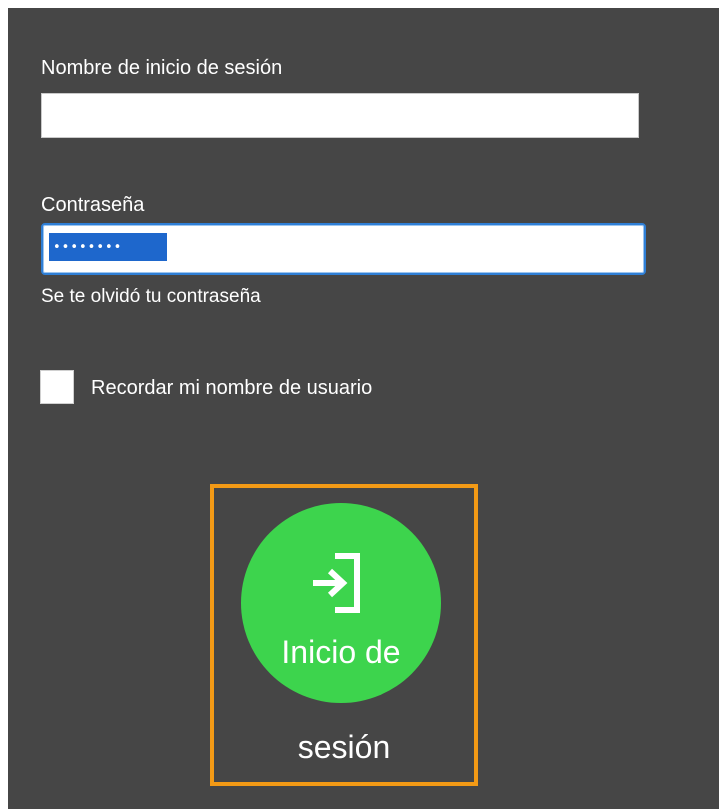 This screenshot has height=809, width=719. What do you see at coordinates (162, 68) in the screenshot?
I see `username-label: Nombre de inicio de sesión` at bounding box center [162, 68].